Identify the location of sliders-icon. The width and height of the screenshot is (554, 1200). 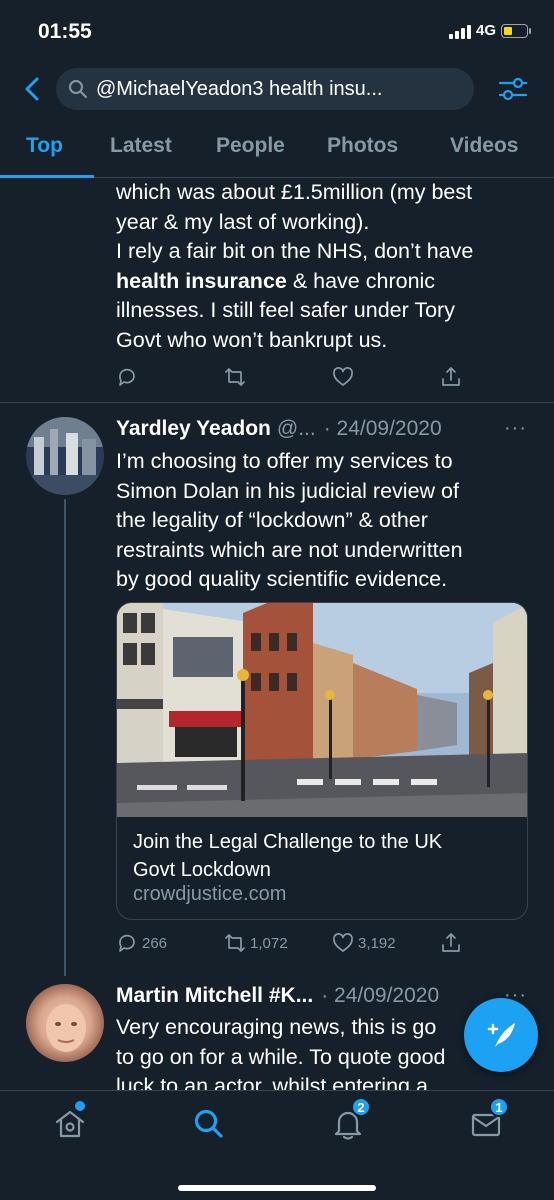
(513, 89).